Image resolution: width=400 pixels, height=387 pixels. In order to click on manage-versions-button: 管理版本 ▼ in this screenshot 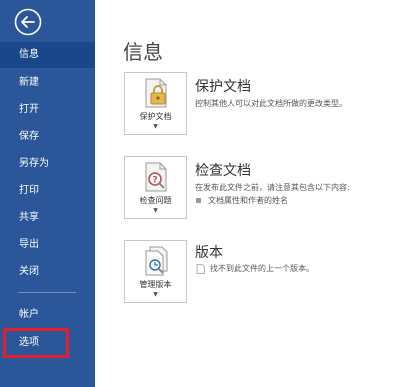, I will do `click(155, 271)`.